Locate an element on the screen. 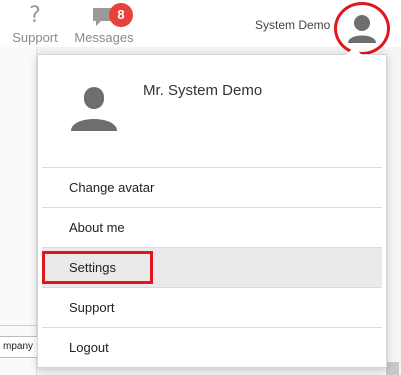 This screenshot has width=401, height=375. scrollbar-thumb is located at coordinates (392, 368).